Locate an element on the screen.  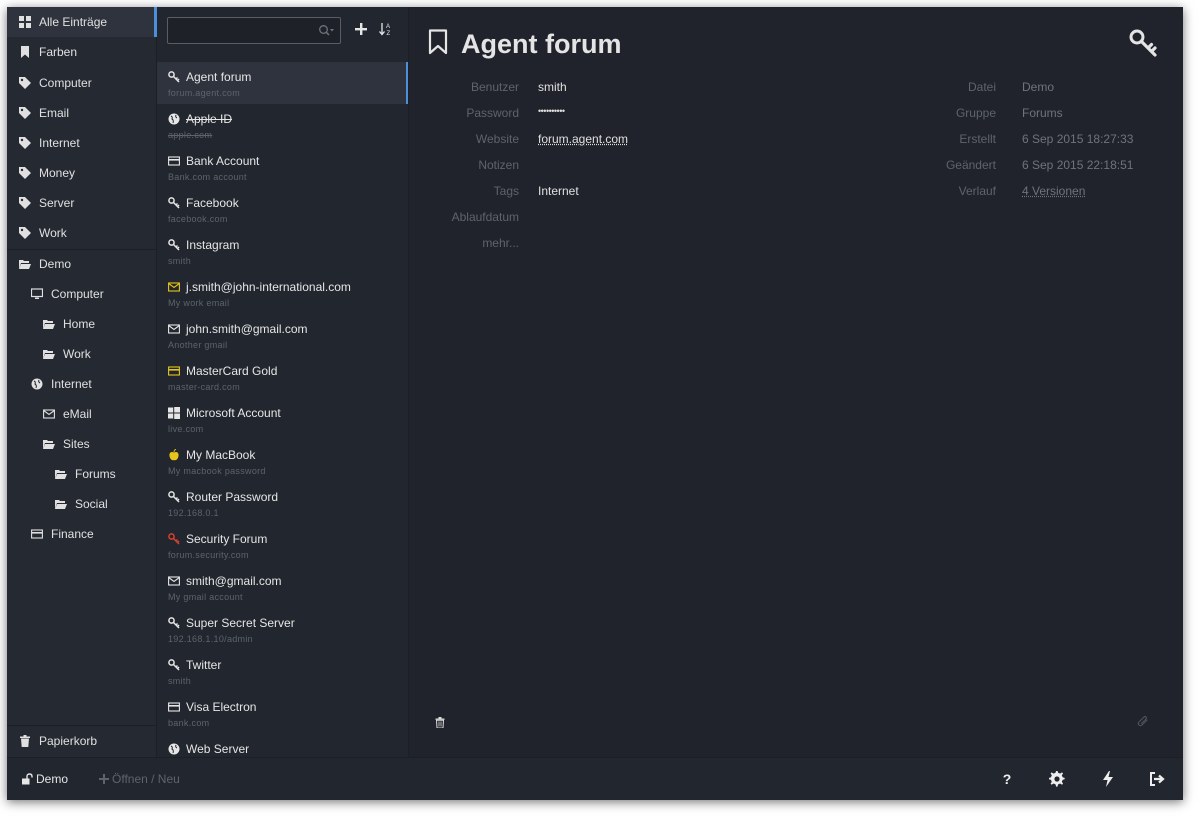
list-item: Web Server is located at coordinates (282, 745).